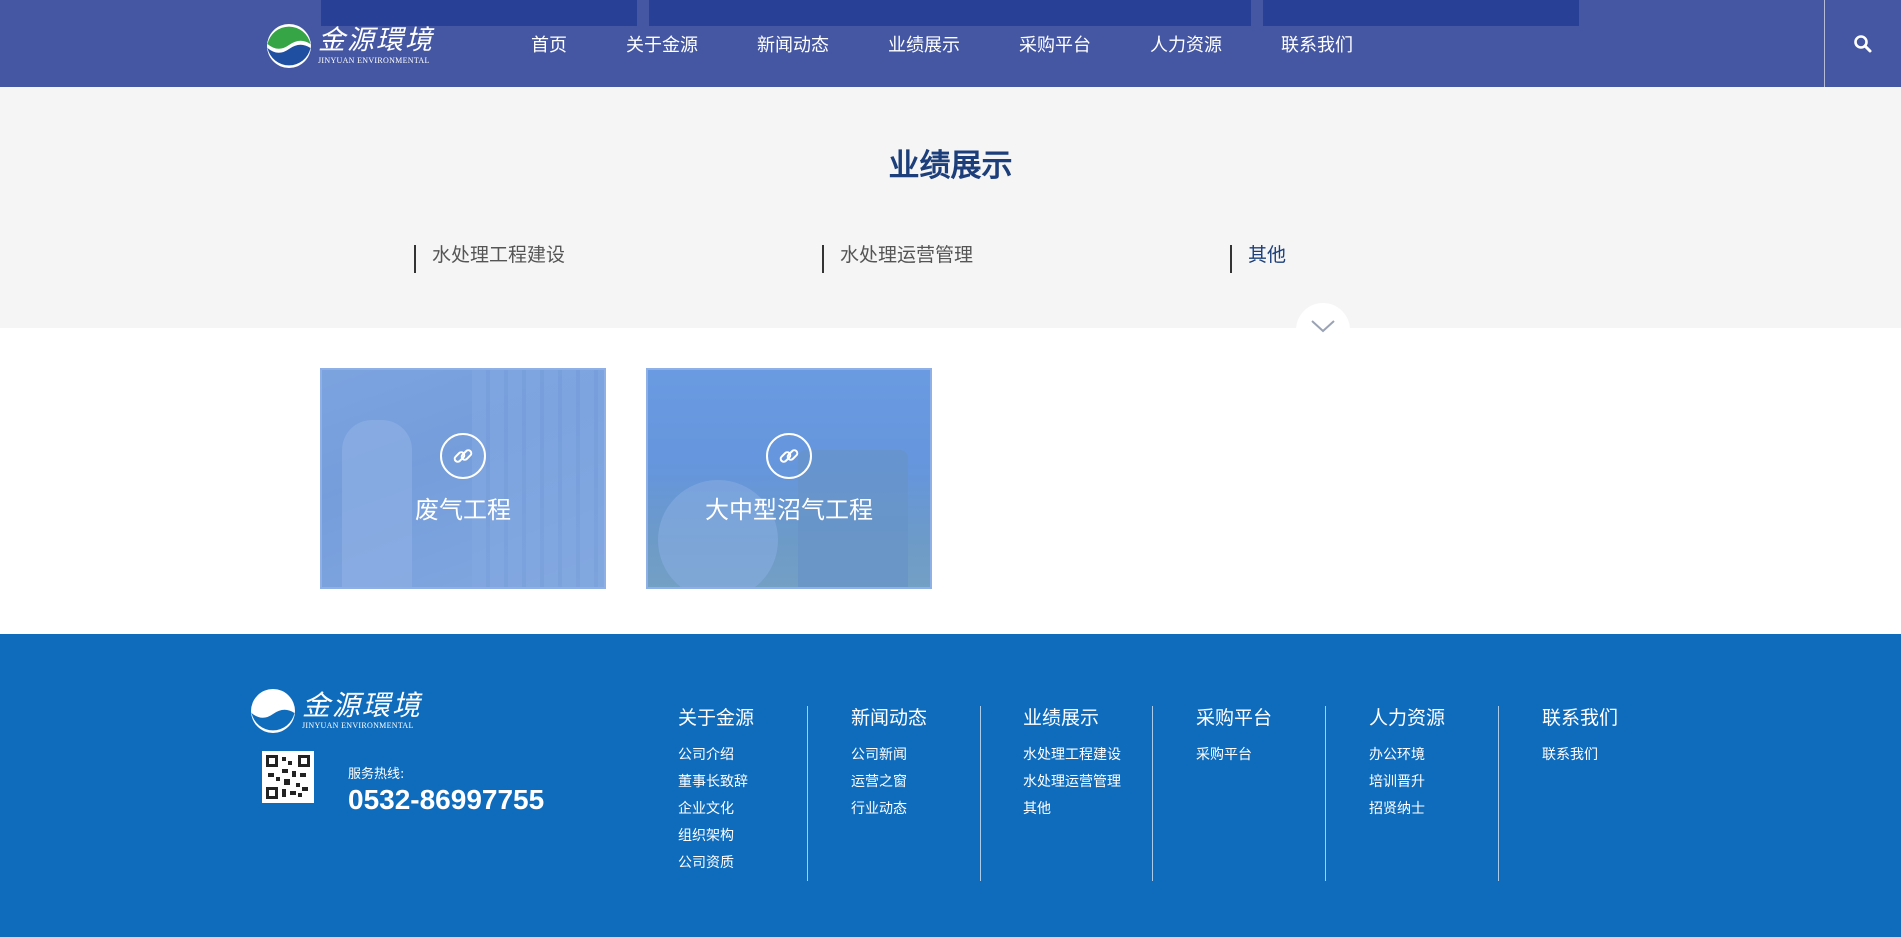  What do you see at coordinates (446, 800) in the screenshot?
I see `hotline-number: 0532-86997755` at bounding box center [446, 800].